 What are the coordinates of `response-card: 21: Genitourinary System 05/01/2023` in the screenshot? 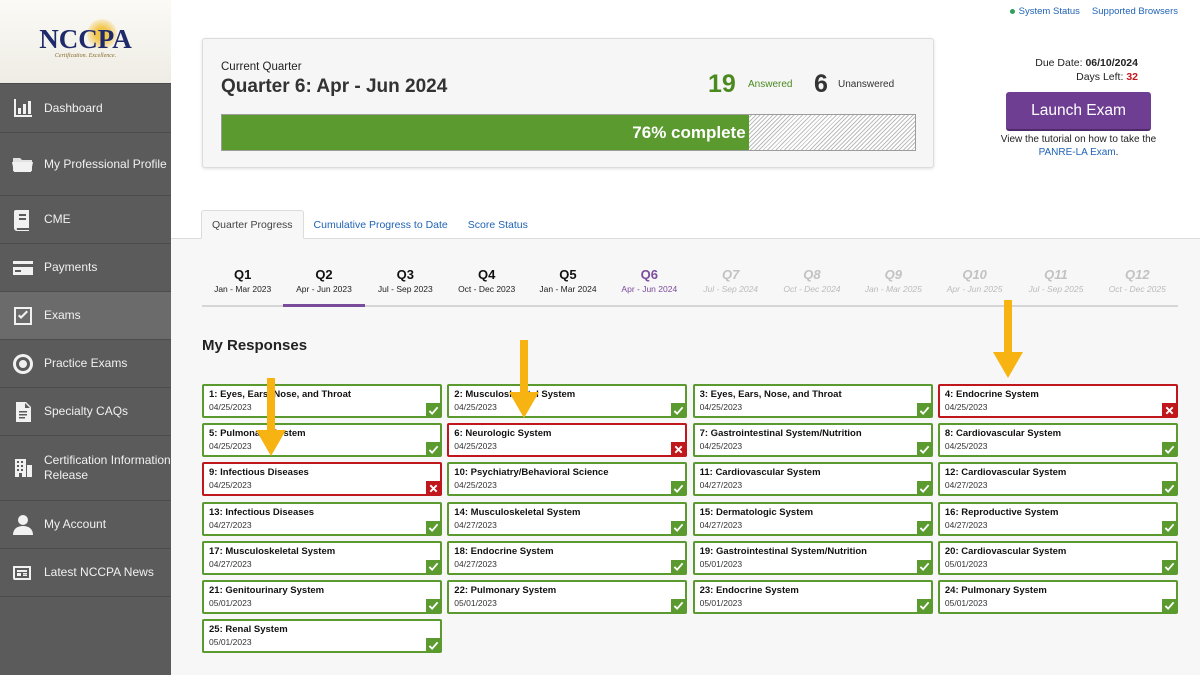 It's located at (322, 596).